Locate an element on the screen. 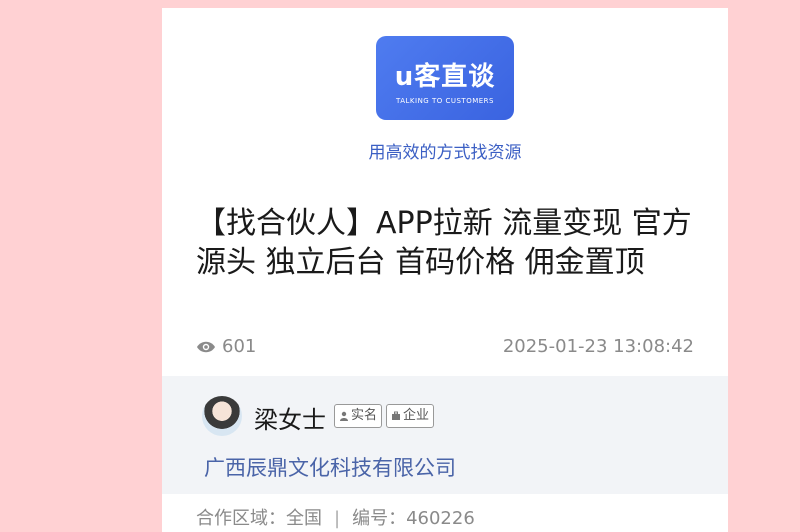 The height and width of the screenshot is (532, 800). post-title: 【找合伙人】APP拉新 流量变现 官方源头 独立后台 首码价格 佣金置顶 is located at coordinates (444, 243).